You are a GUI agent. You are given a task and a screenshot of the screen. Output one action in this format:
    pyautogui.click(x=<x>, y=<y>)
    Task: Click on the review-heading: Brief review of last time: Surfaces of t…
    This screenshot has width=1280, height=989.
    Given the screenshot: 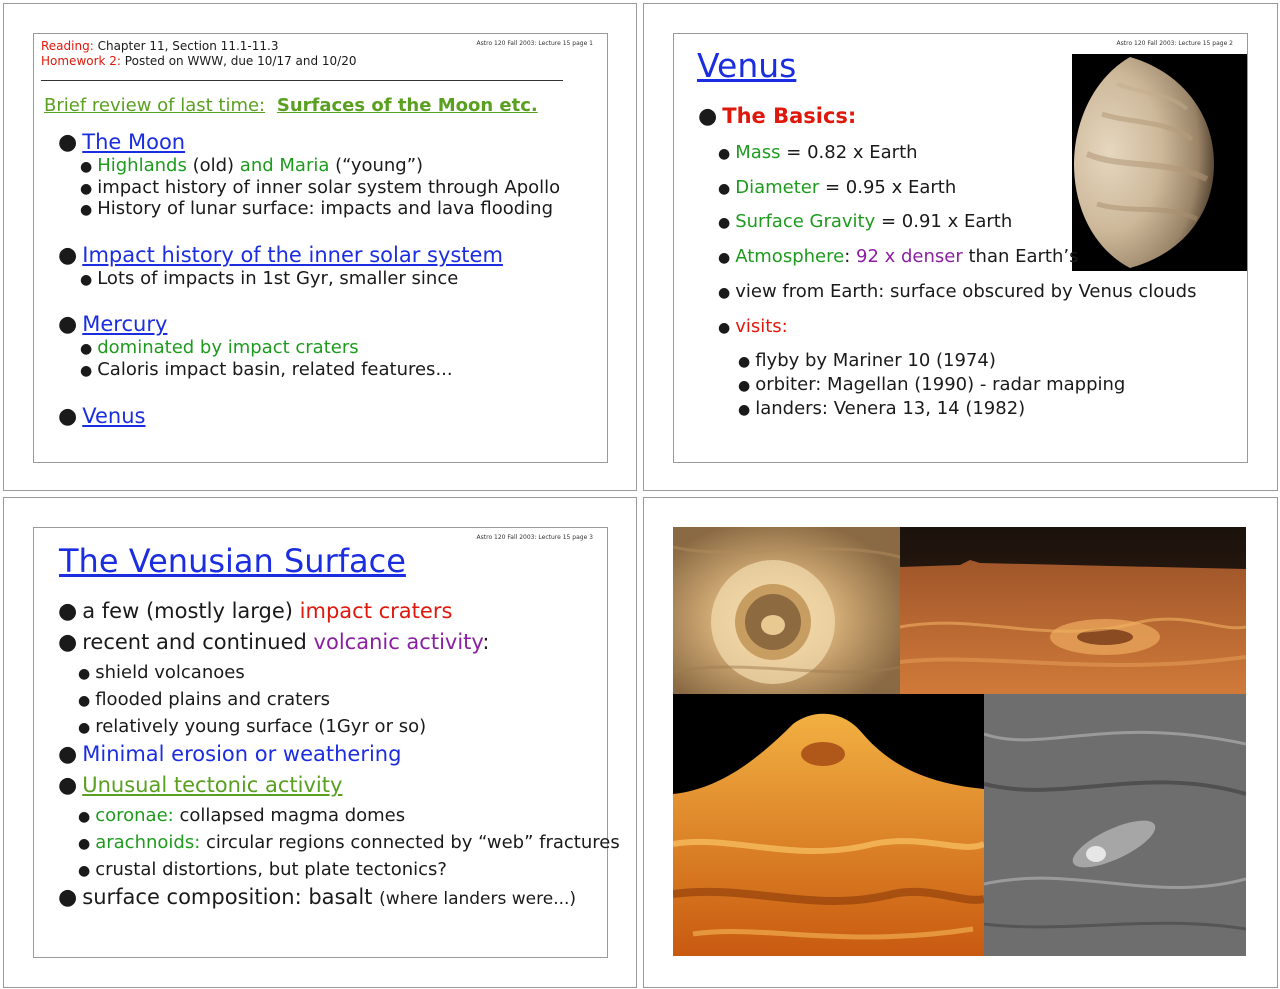 What is the action you would take?
    pyautogui.click(x=291, y=105)
    